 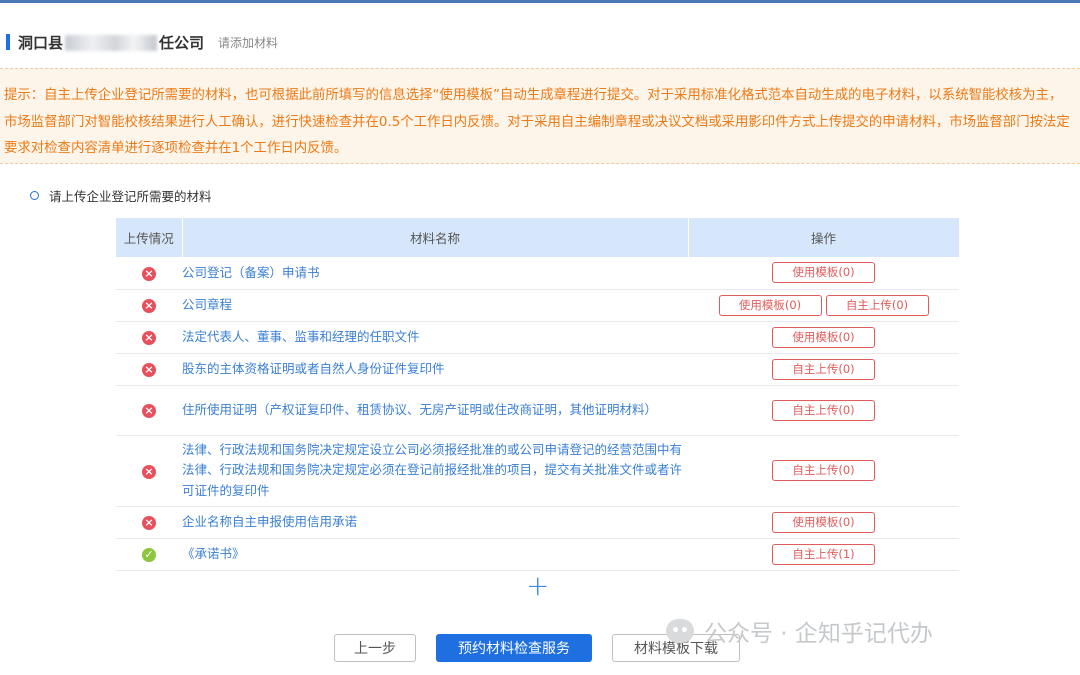 I want to click on company-title: 洞口县 任公司, so click(x=111, y=42).